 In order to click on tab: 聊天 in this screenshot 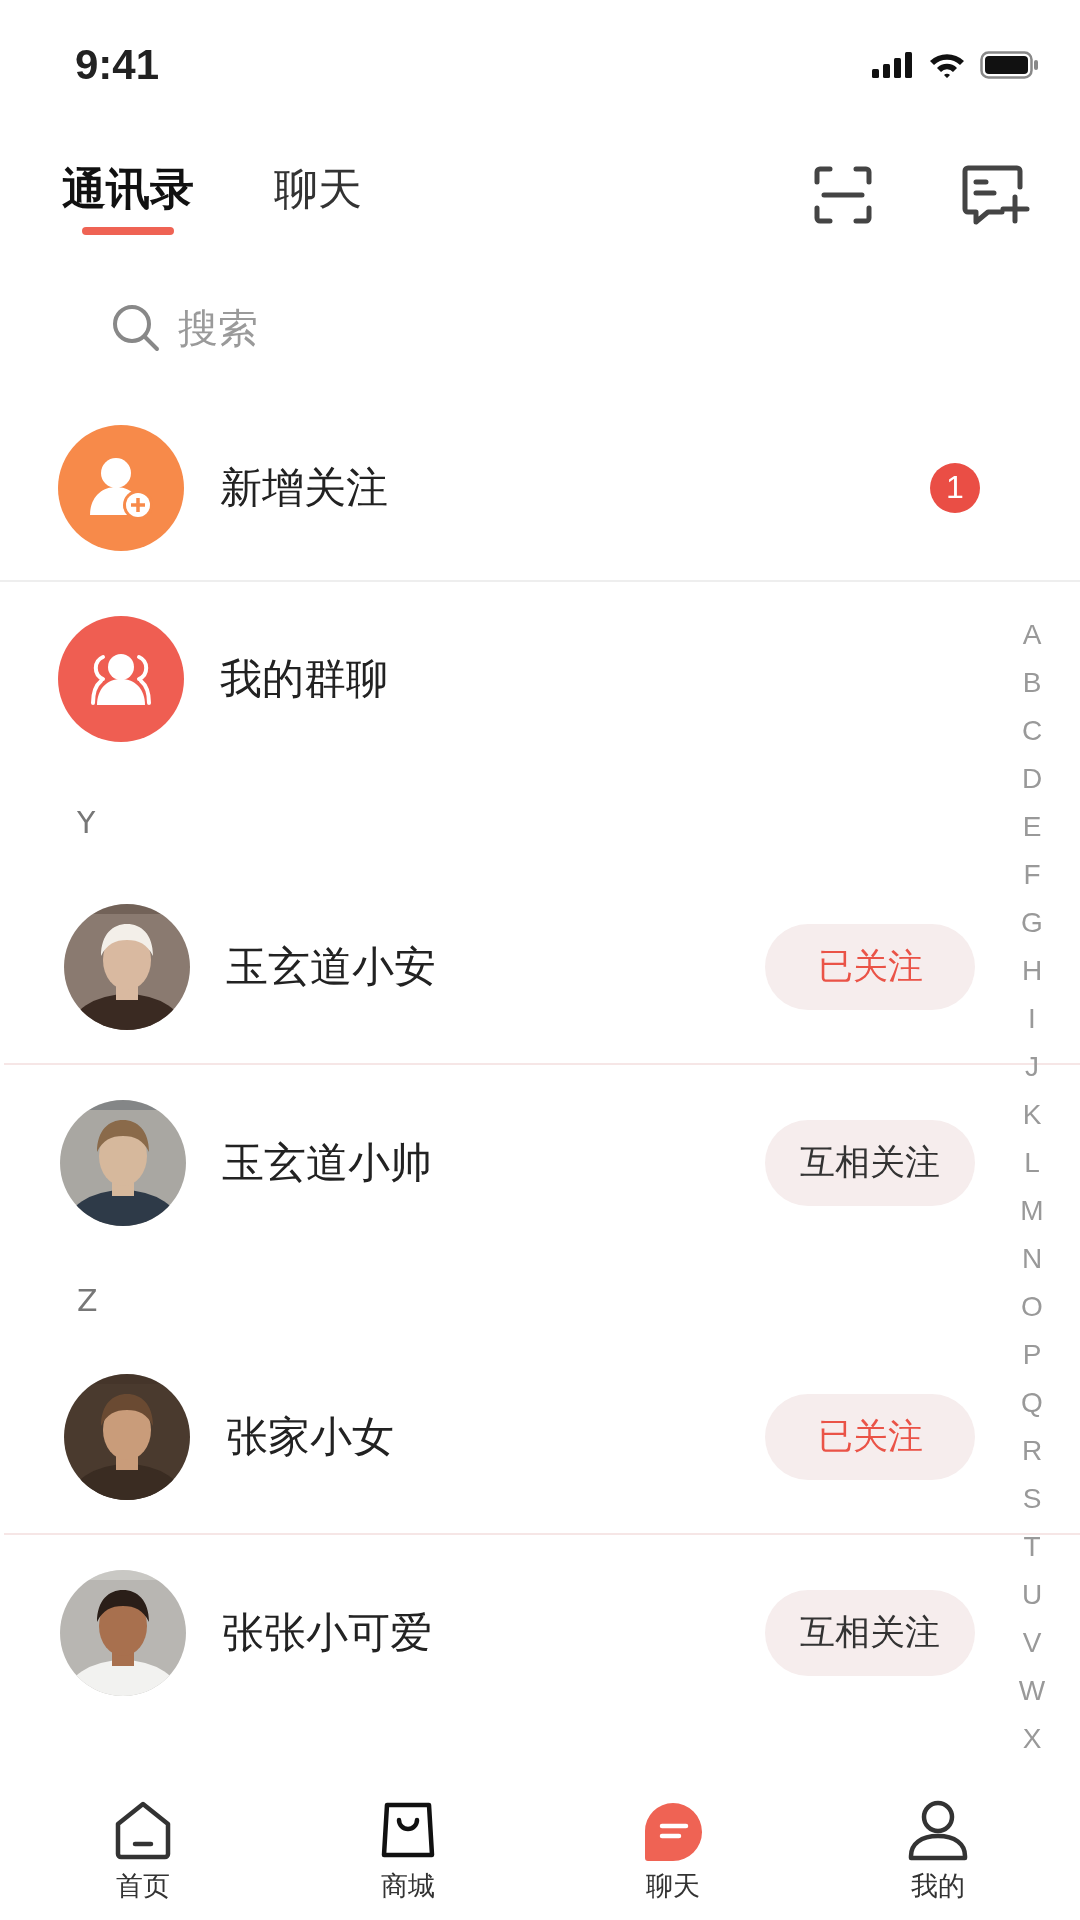, I will do `click(318, 195)`.